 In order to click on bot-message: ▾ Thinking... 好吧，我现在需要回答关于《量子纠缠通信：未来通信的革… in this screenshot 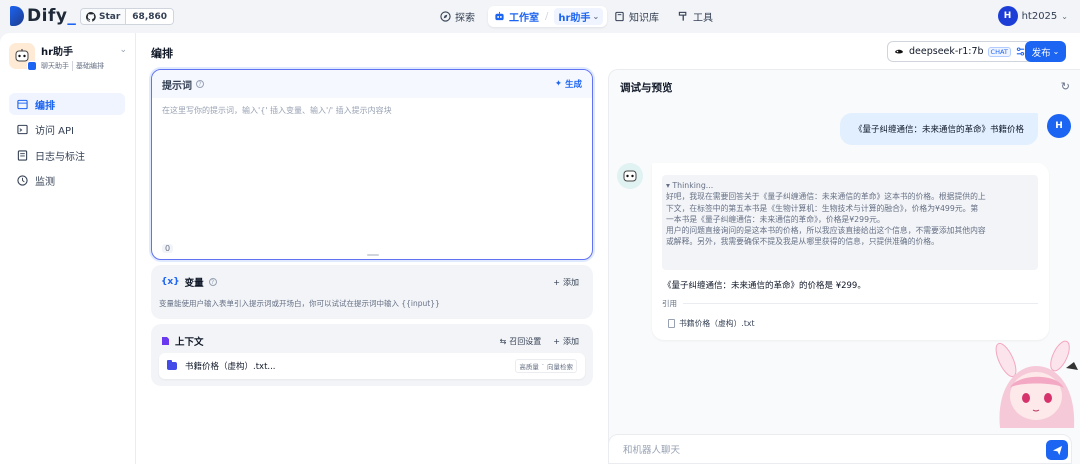, I will do `click(850, 251)`.